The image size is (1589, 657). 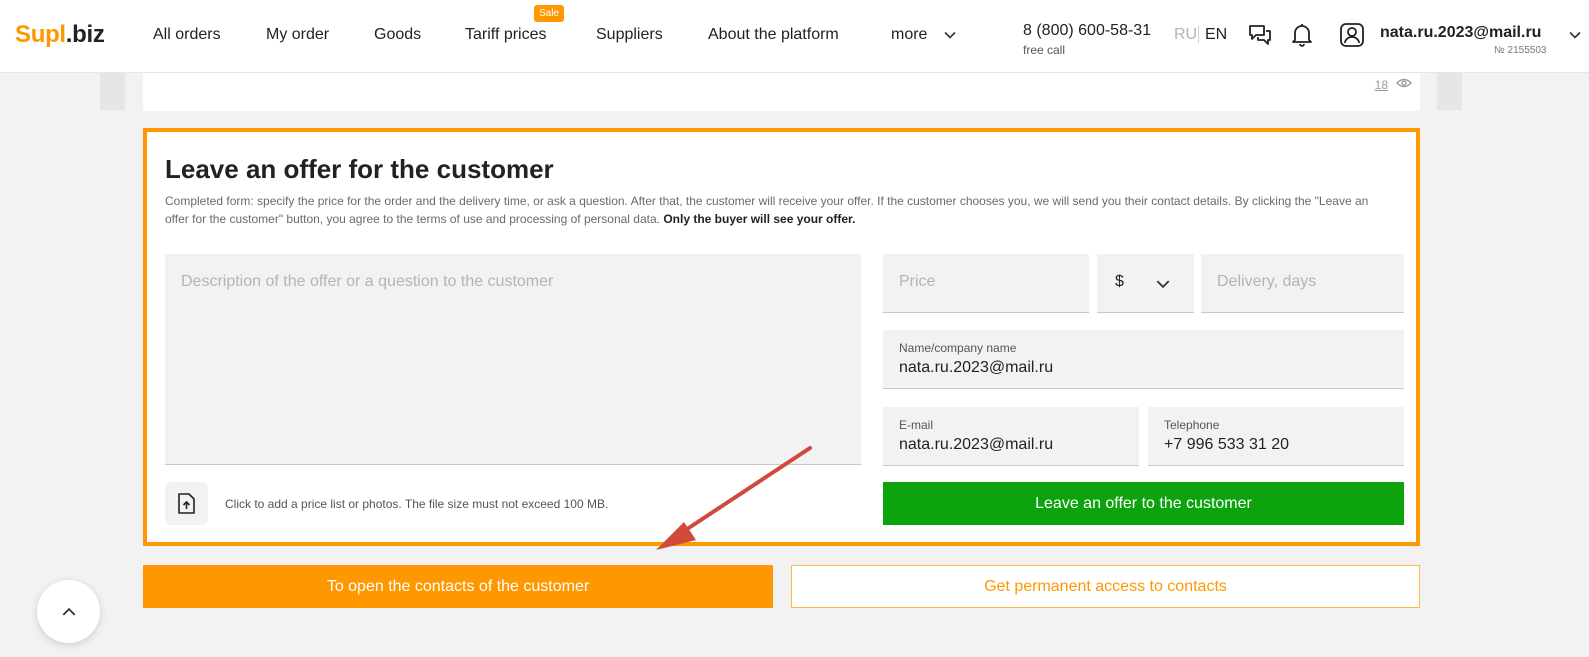 I want to click on open-contacts-button: To open the contacts of the customer, so click(x=458, y=586).